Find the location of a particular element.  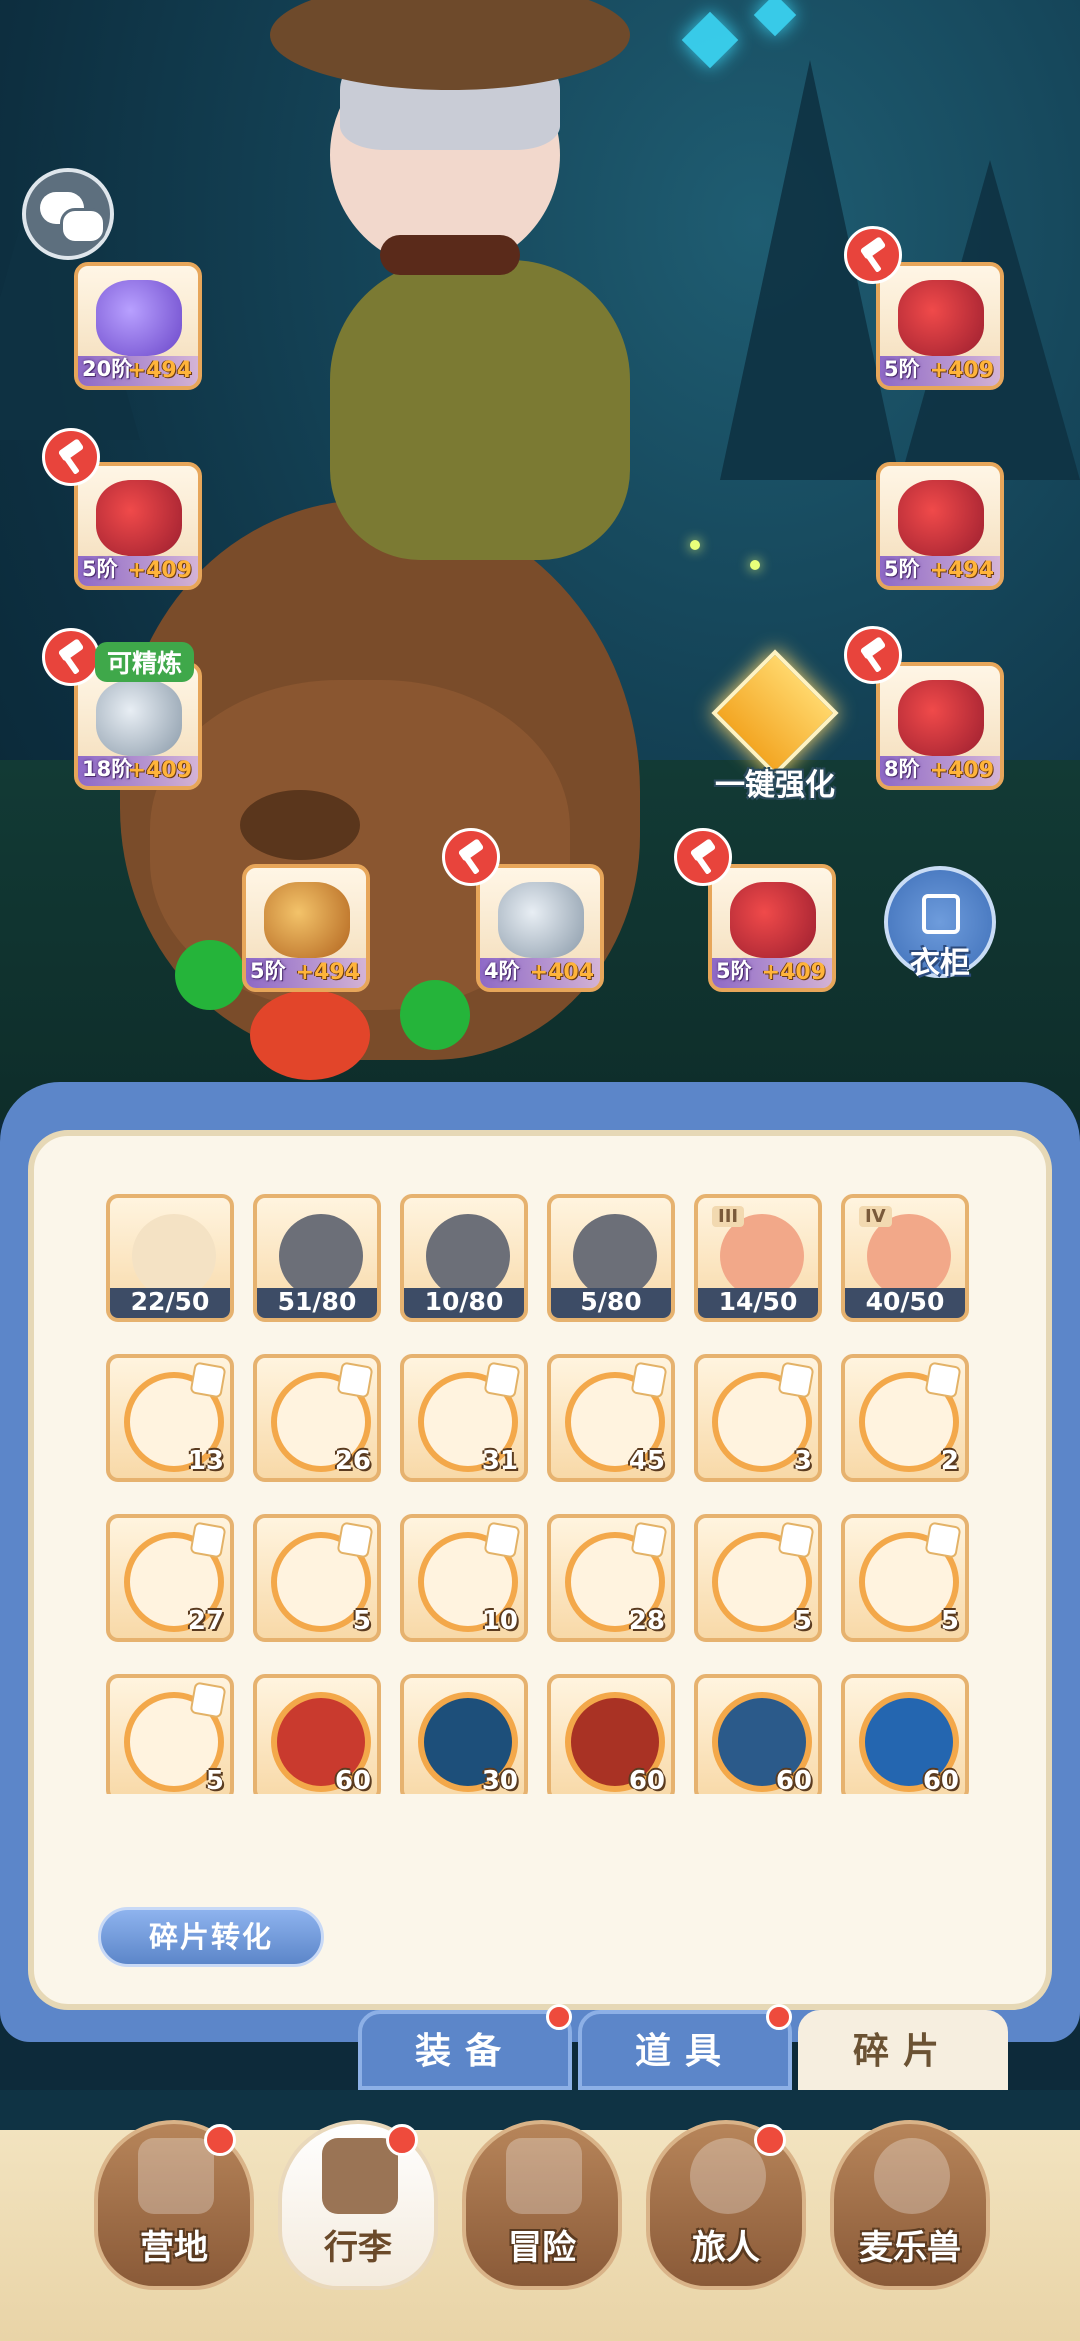

equip-slot-ring: 5阶 +494 is located at coordinates (306, 928).